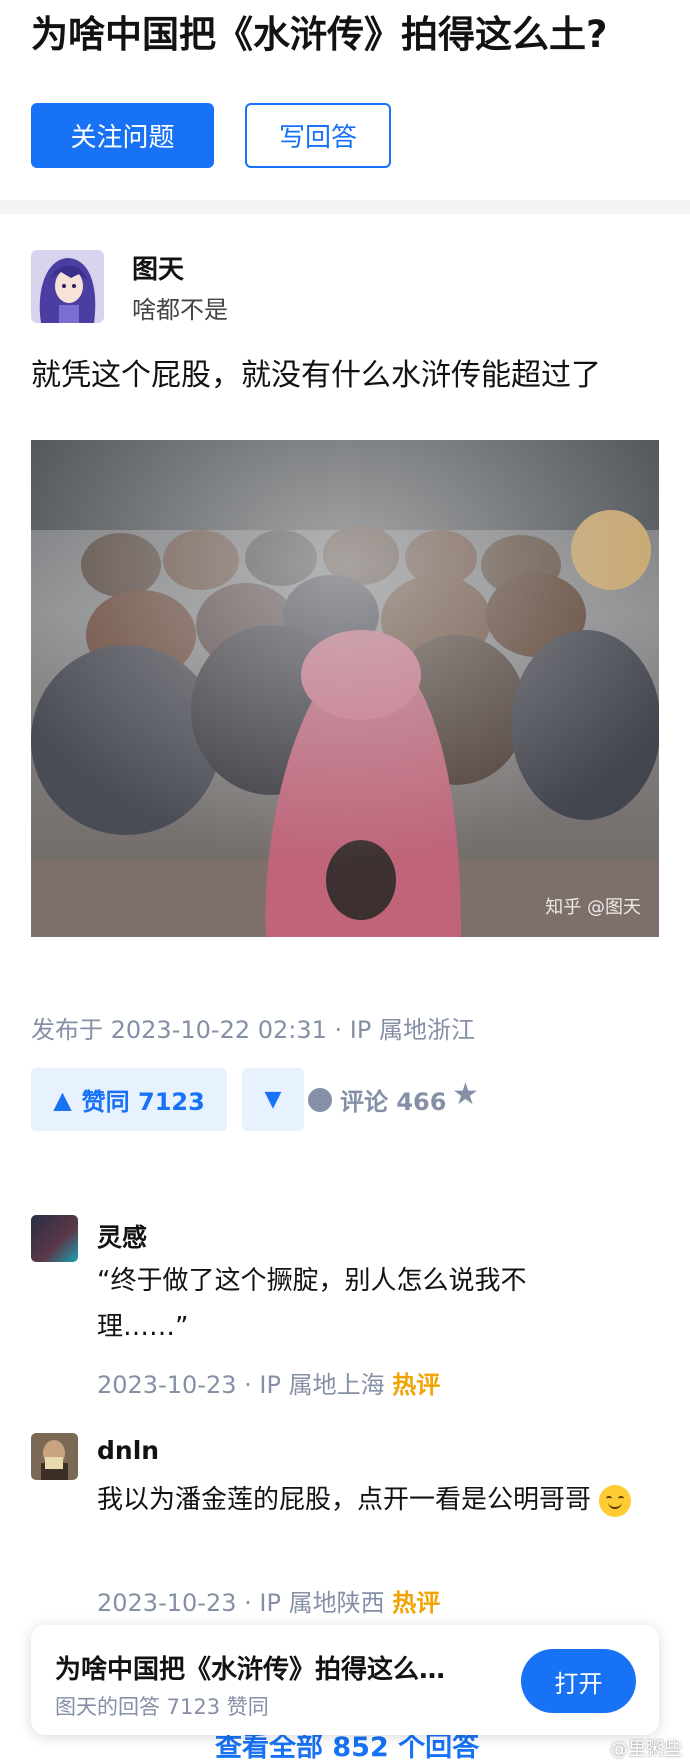 The image size is (690, 1763). Describe the element at coordinates (67, 286) in the screenshot. I see `author-avatar` at that location.